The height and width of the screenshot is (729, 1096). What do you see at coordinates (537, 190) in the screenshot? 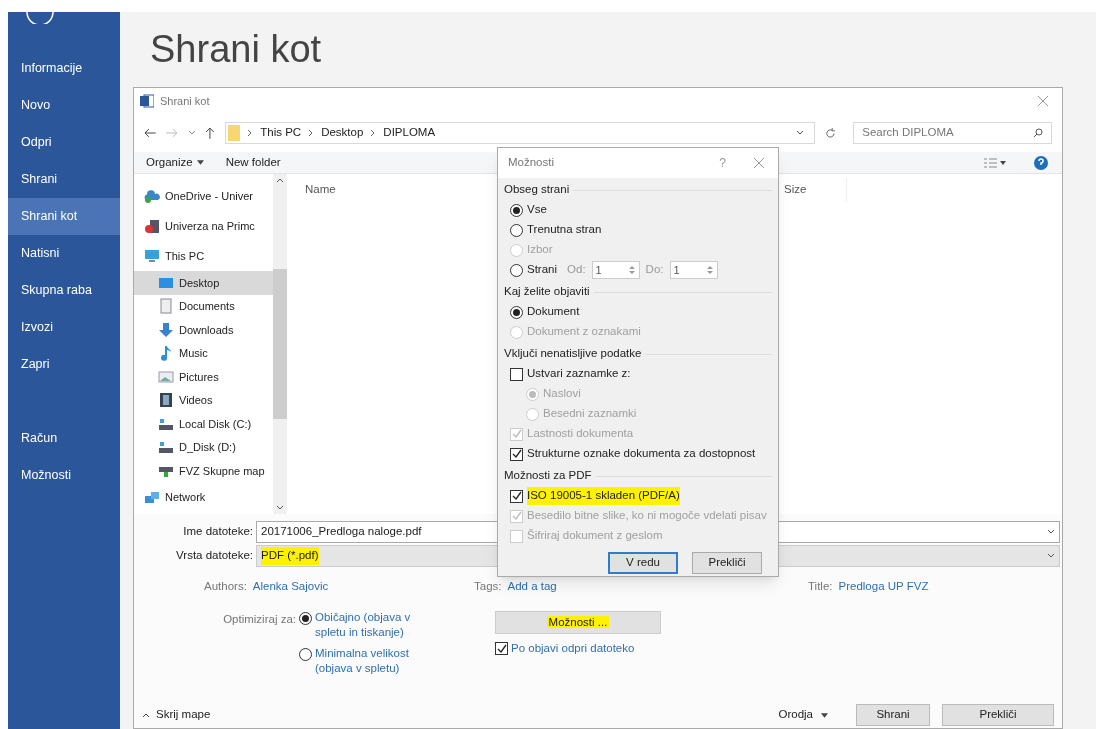
I see `group-title: Obseg strani` at bounding box center [537, 190].